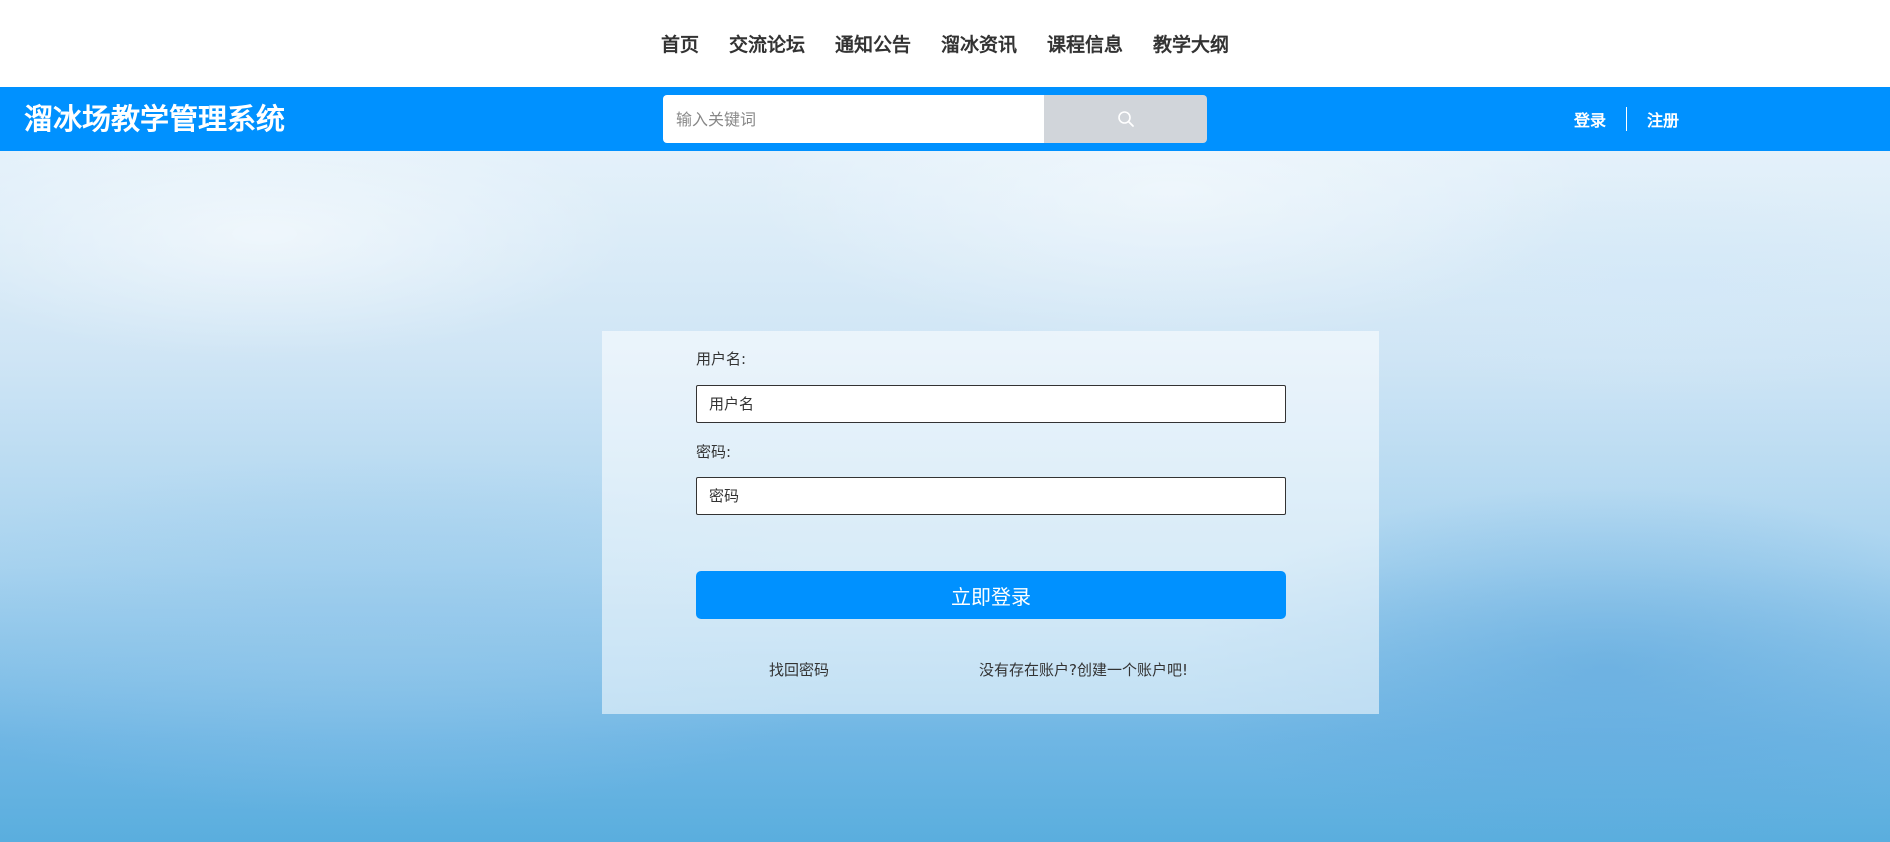 The image size is (1890, 842). Describe the element at coordinates (155, 119) in the screenshot. I see `site-title: 溜冰场教学管理系统` at that location.